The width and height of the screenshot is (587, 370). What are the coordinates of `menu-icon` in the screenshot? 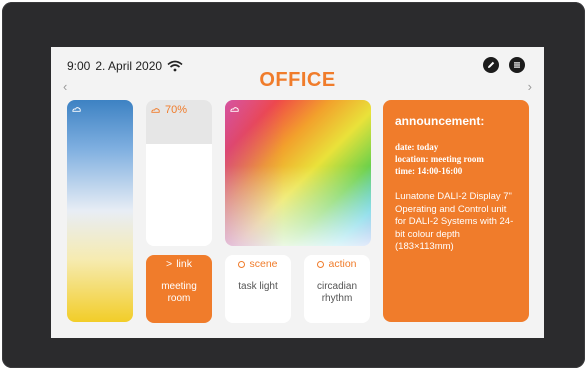 It's located at (517, 65).